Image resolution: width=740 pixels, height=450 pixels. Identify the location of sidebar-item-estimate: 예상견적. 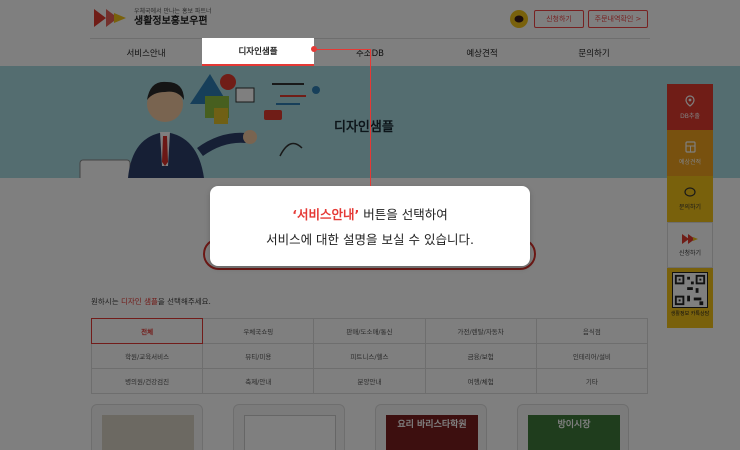
(690, 153).